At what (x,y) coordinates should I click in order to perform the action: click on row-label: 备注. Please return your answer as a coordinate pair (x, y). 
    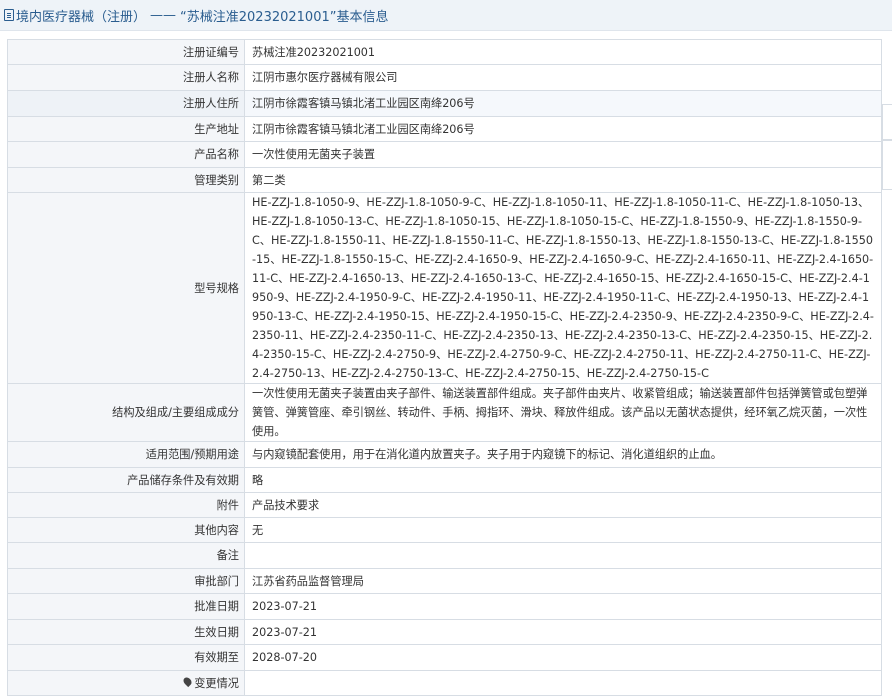
    Looking at the image, I should click on (126, 555).